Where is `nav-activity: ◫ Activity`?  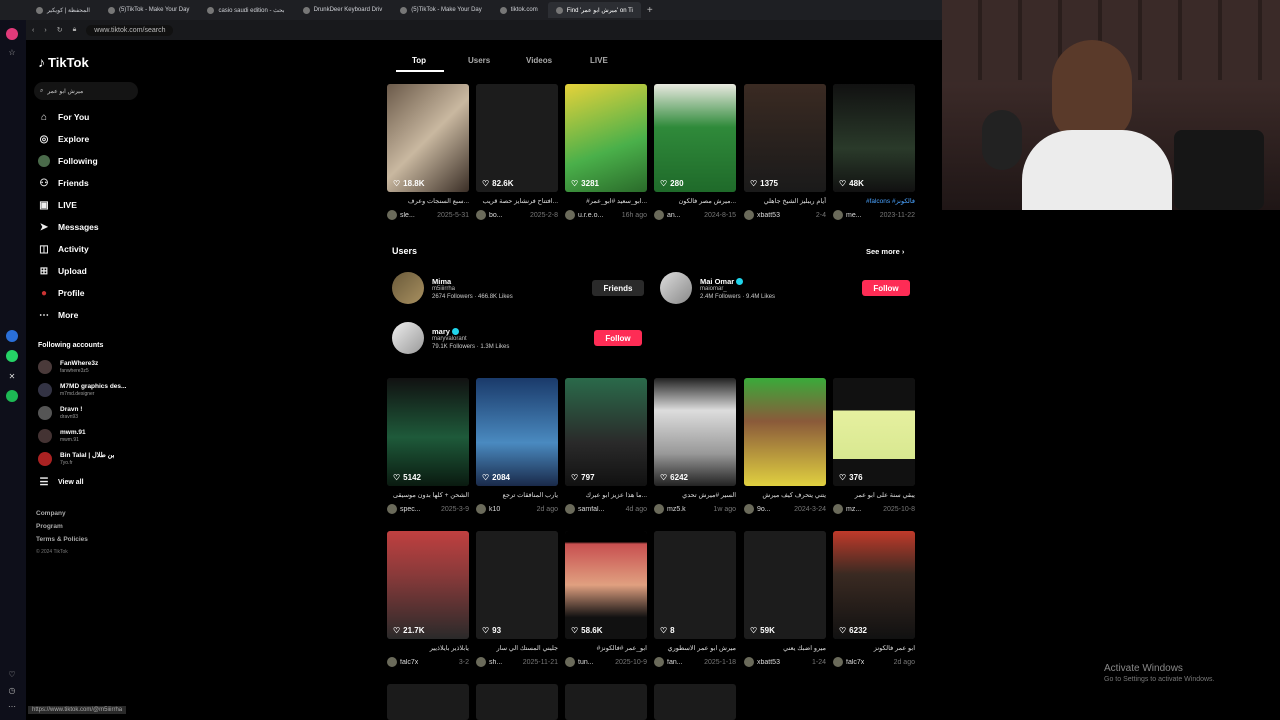
nav-activity: ◫ Activity is located at coordinates (63, 249).